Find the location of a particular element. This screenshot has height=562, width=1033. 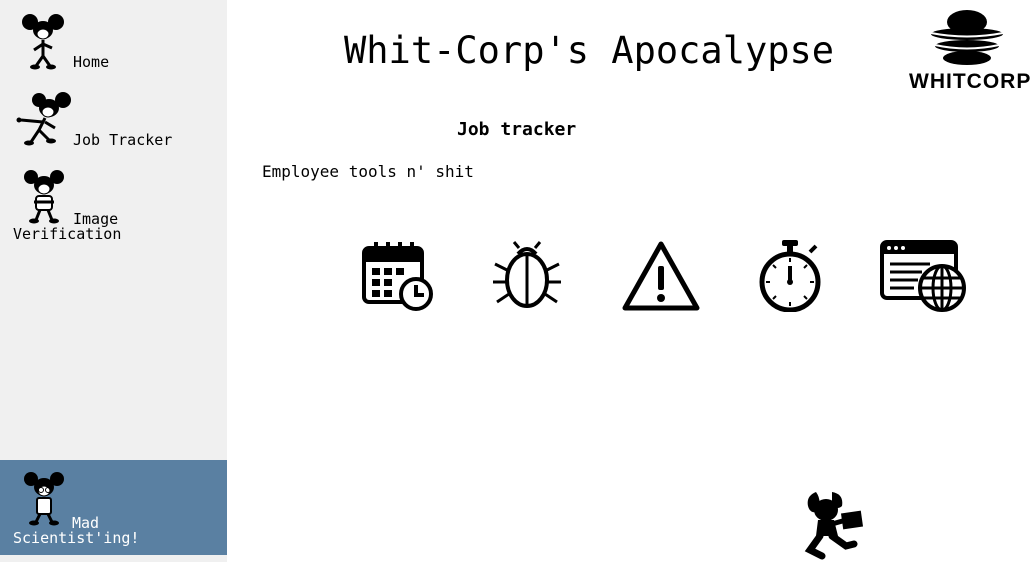

sidebar-item-home: Home is located at coordinates (113, 43).